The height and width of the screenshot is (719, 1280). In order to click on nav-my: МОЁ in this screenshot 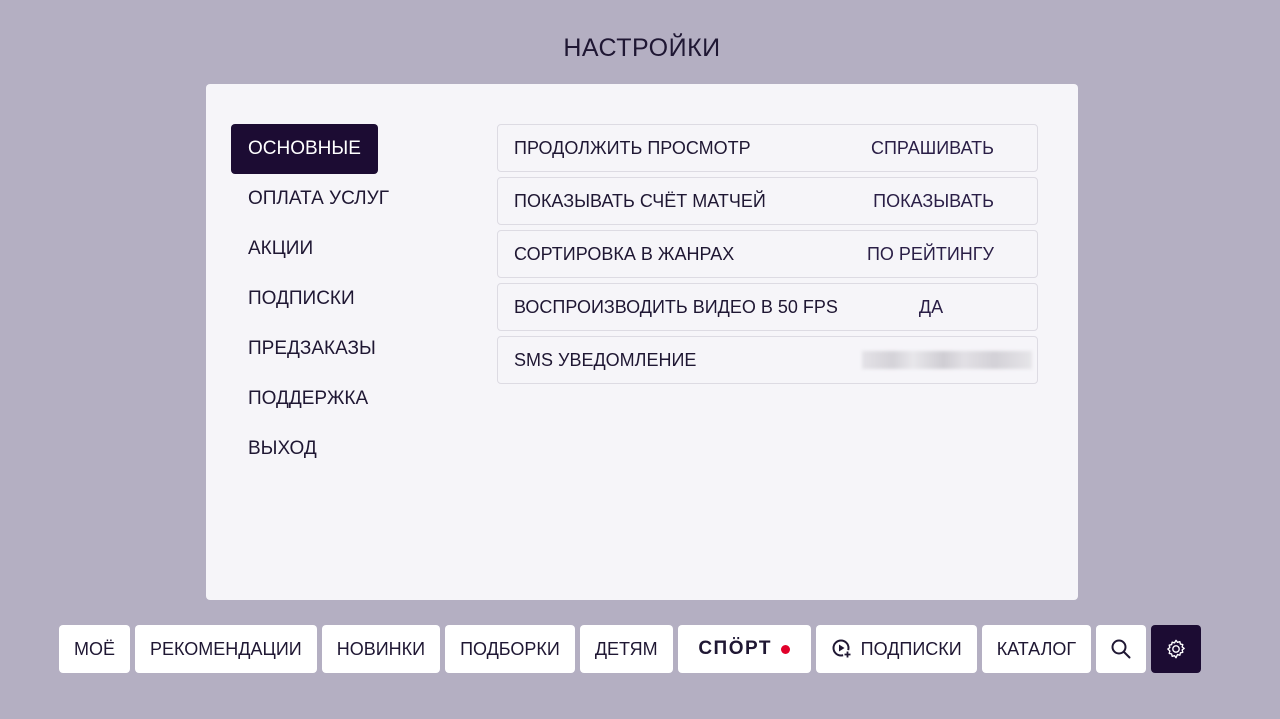, I will do `click(95, 649)`.